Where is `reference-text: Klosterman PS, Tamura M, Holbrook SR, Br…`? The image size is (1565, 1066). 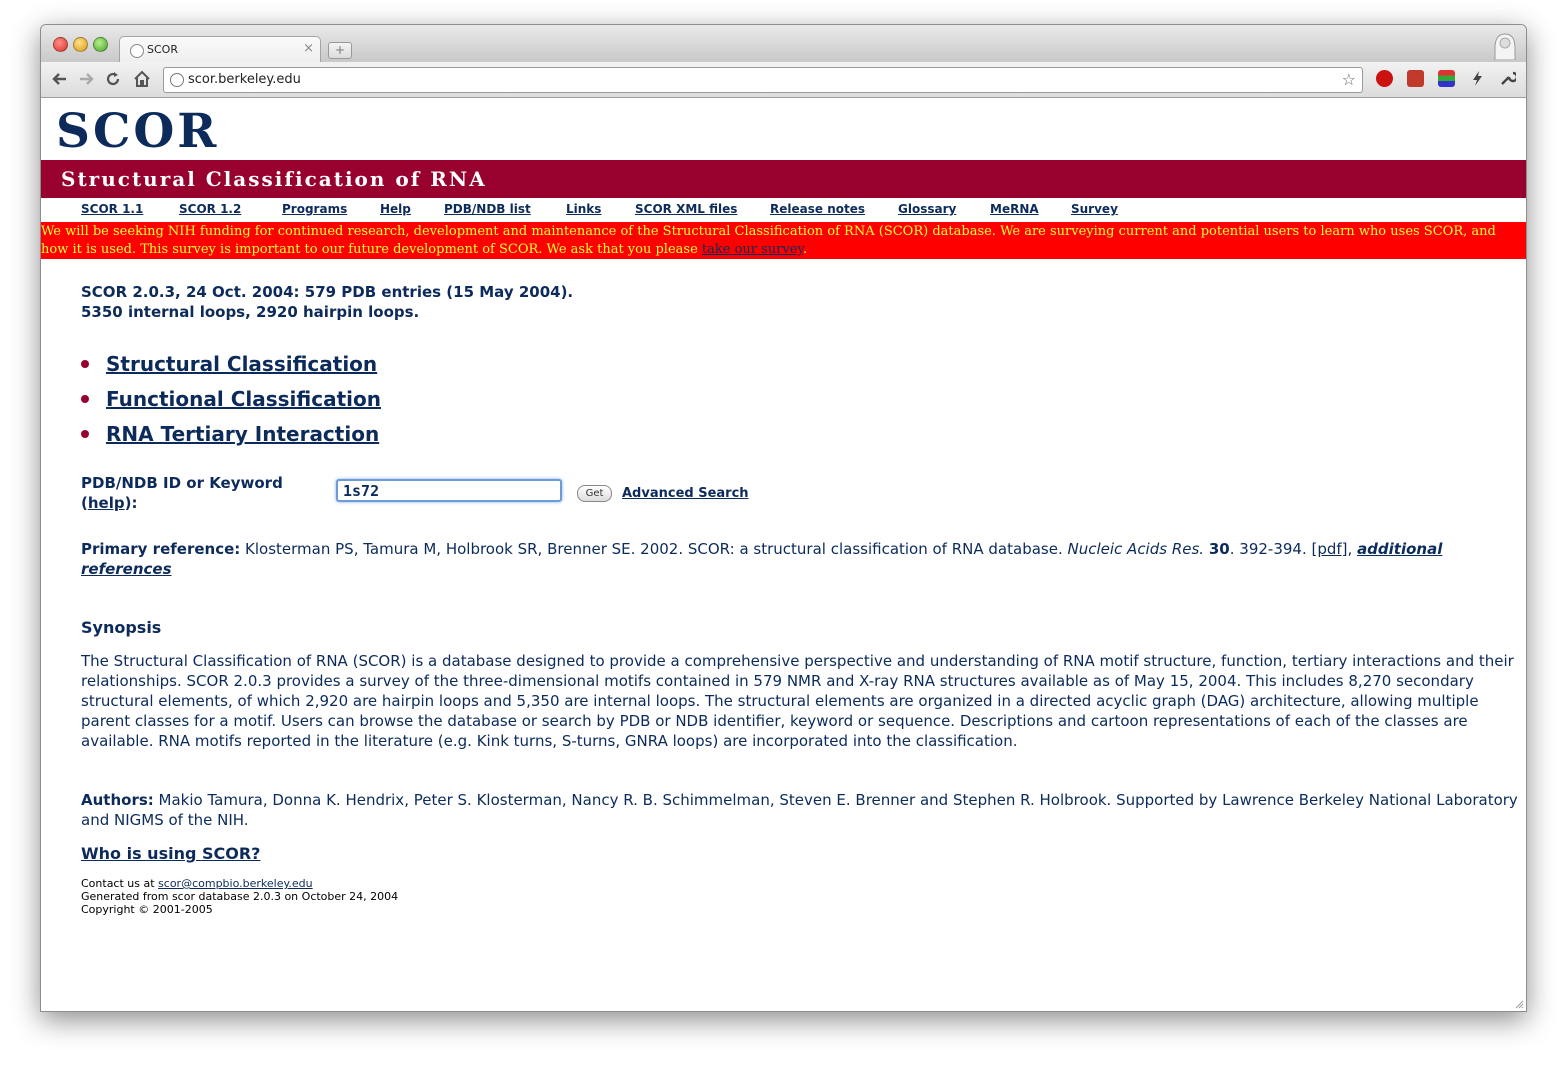
reference-text: Klosterman PS, Tamura M, Holbrook SR, Br… is located at coordinates (654, 549).